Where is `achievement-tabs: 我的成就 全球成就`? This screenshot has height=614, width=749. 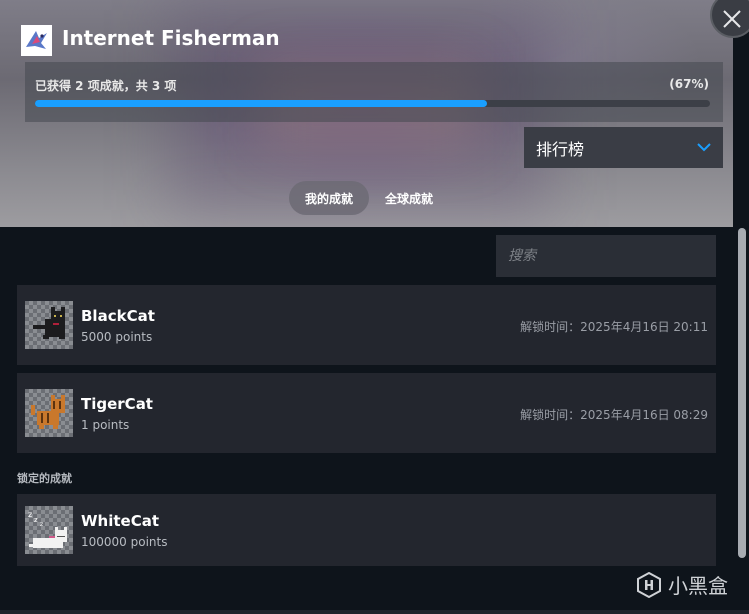 achievement-tabs: 我的成就 全球成就 is located at coordinates (369, 198).